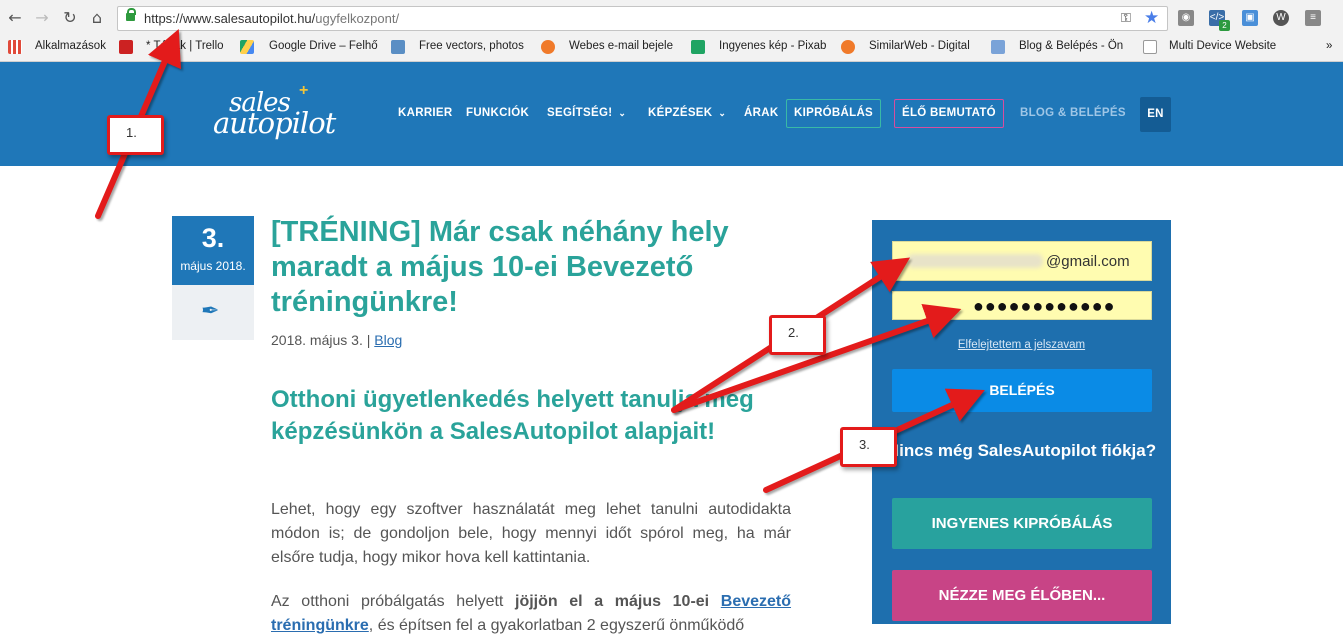 The width and height of the screenshot is (1343, 638). I want to click on bookmark-multidevice: Multi Device Website, so click(1222, 46).